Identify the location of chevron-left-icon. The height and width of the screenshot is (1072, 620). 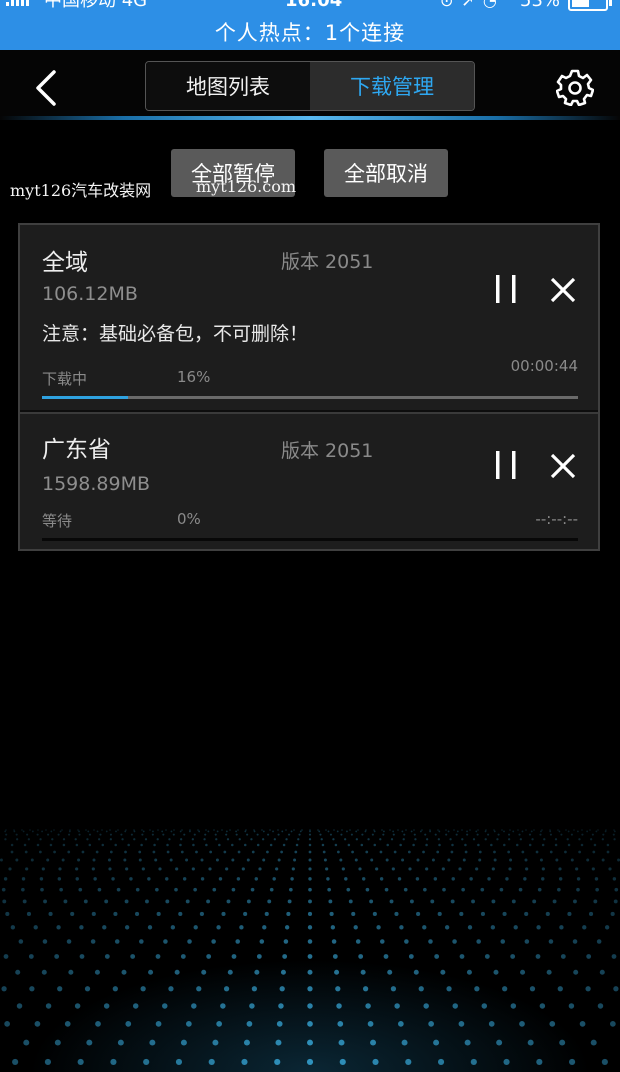
(46, 88).